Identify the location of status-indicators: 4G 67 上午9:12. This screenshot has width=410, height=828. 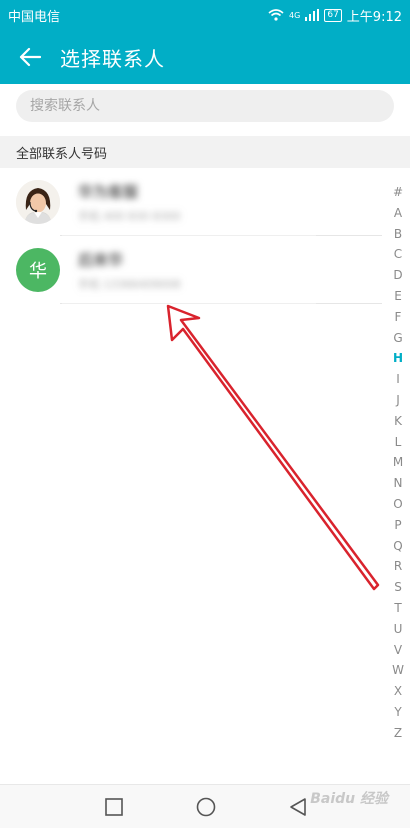
(335, 15).